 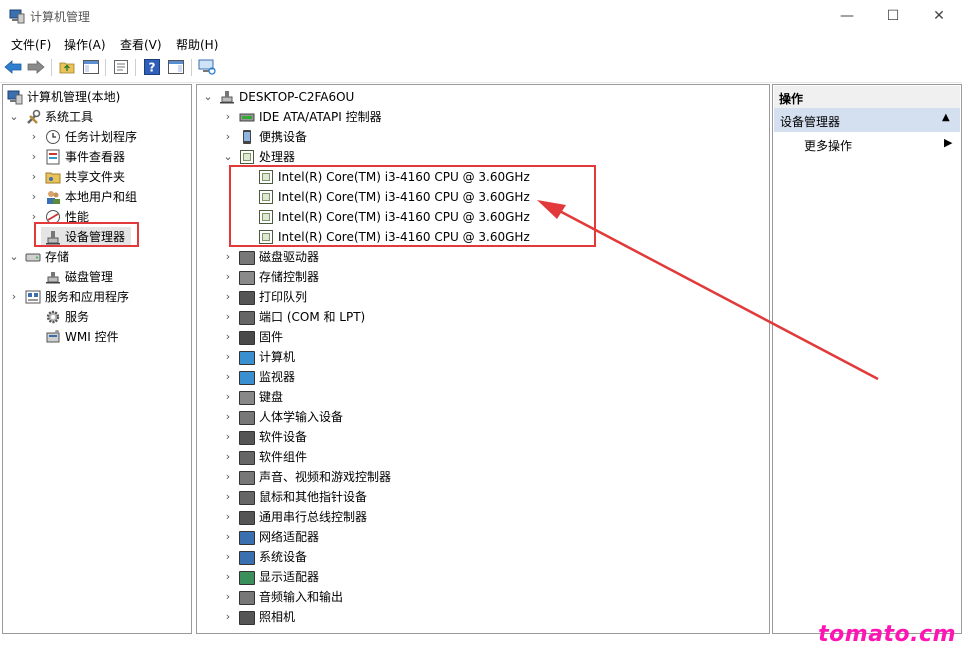 I want to click on annotation-arrow-head, so click(x=551, y=209).